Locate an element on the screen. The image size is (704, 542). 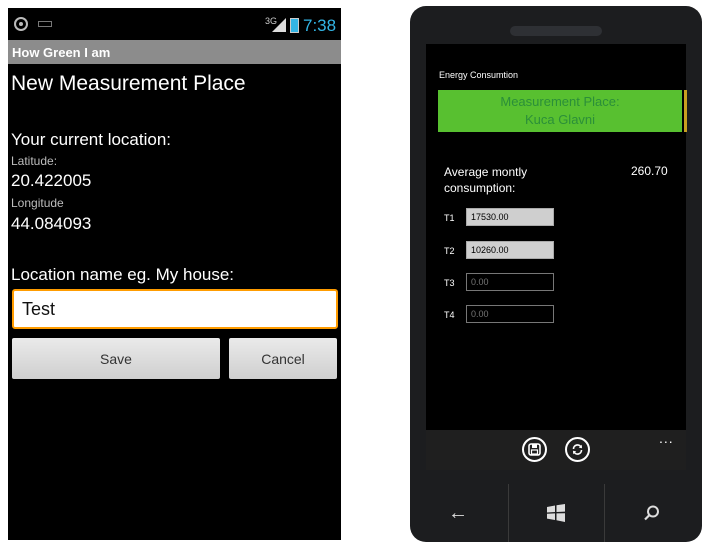
location-name-input is located at coordinates (175, 309).